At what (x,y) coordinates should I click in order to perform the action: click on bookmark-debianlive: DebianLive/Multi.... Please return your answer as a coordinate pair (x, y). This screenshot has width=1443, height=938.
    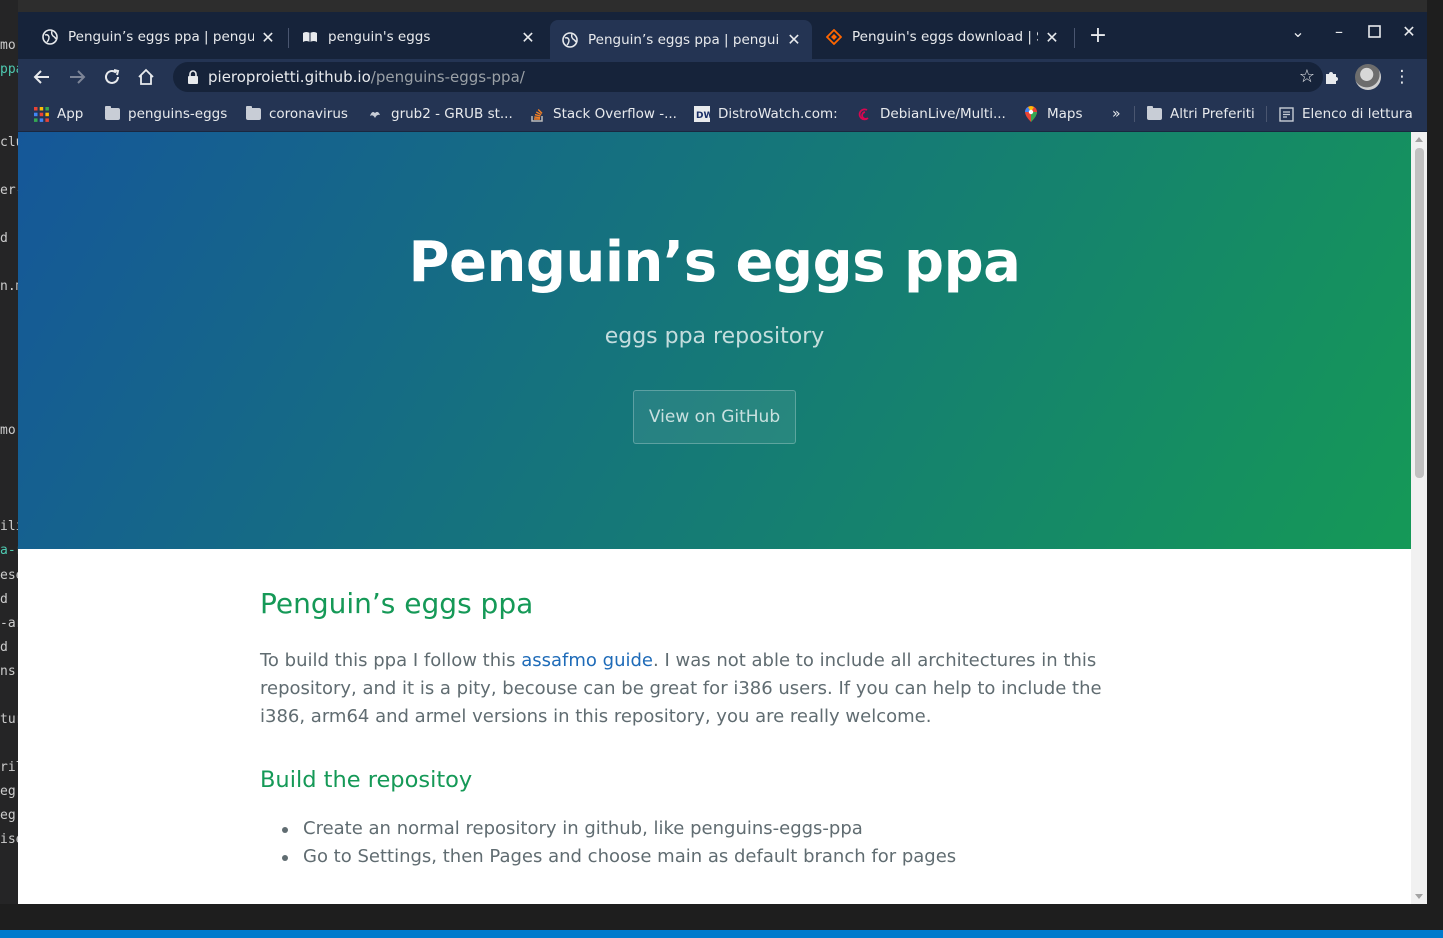
    Looking at the image, I should click on (931, 114).